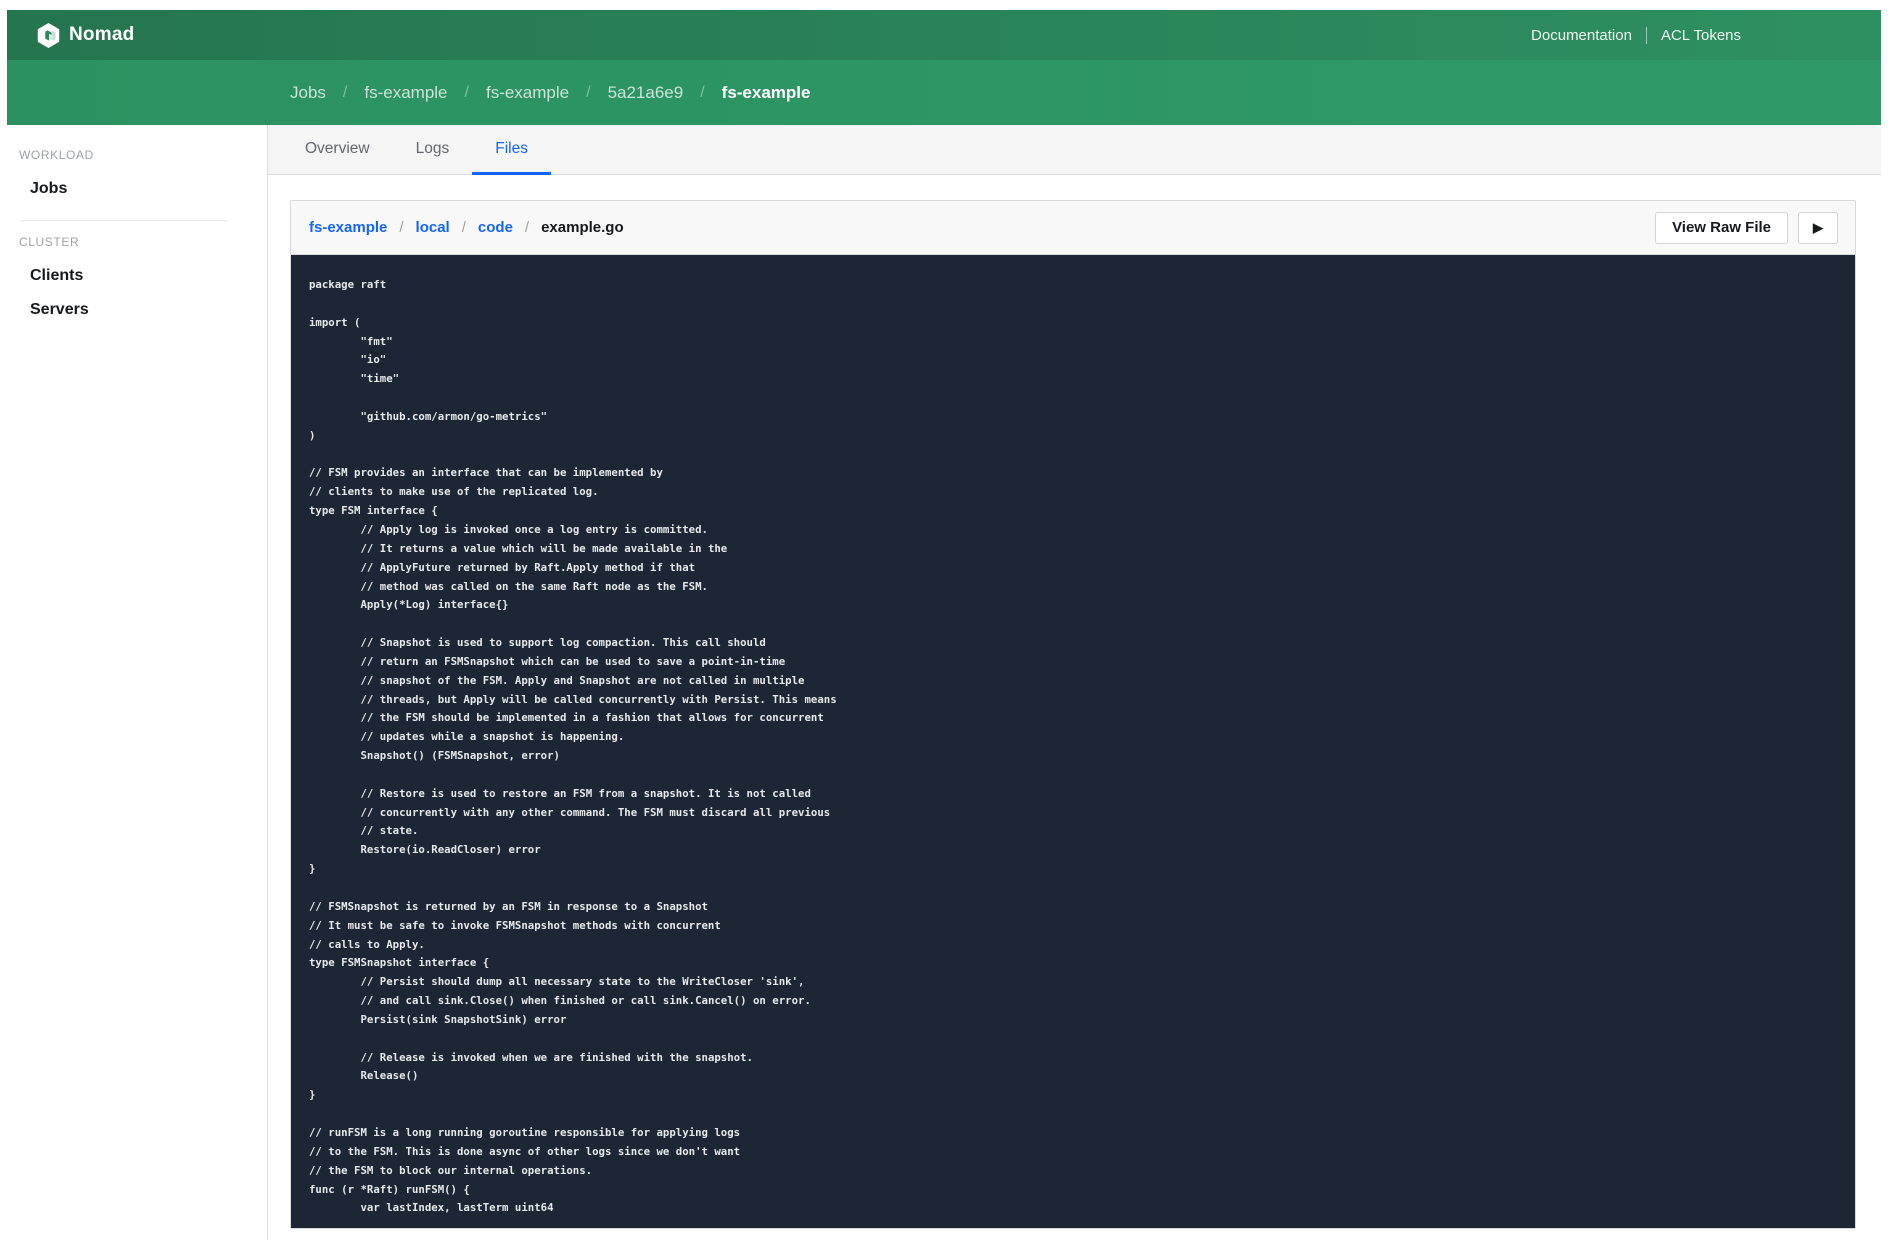  What do you see at coordinates (1074, 150) in the screenshot?
I see `tab-bar: Overview Logs Files` at bounding box center [1074, 150].